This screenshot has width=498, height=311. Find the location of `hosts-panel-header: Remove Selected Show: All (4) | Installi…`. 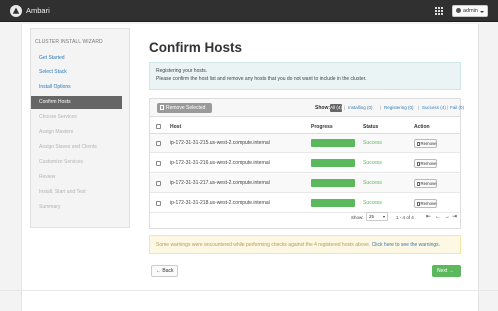

hosts-panel-header: Remove Selected Show: All (4) | Installi… is located at coordinates (307, 108).